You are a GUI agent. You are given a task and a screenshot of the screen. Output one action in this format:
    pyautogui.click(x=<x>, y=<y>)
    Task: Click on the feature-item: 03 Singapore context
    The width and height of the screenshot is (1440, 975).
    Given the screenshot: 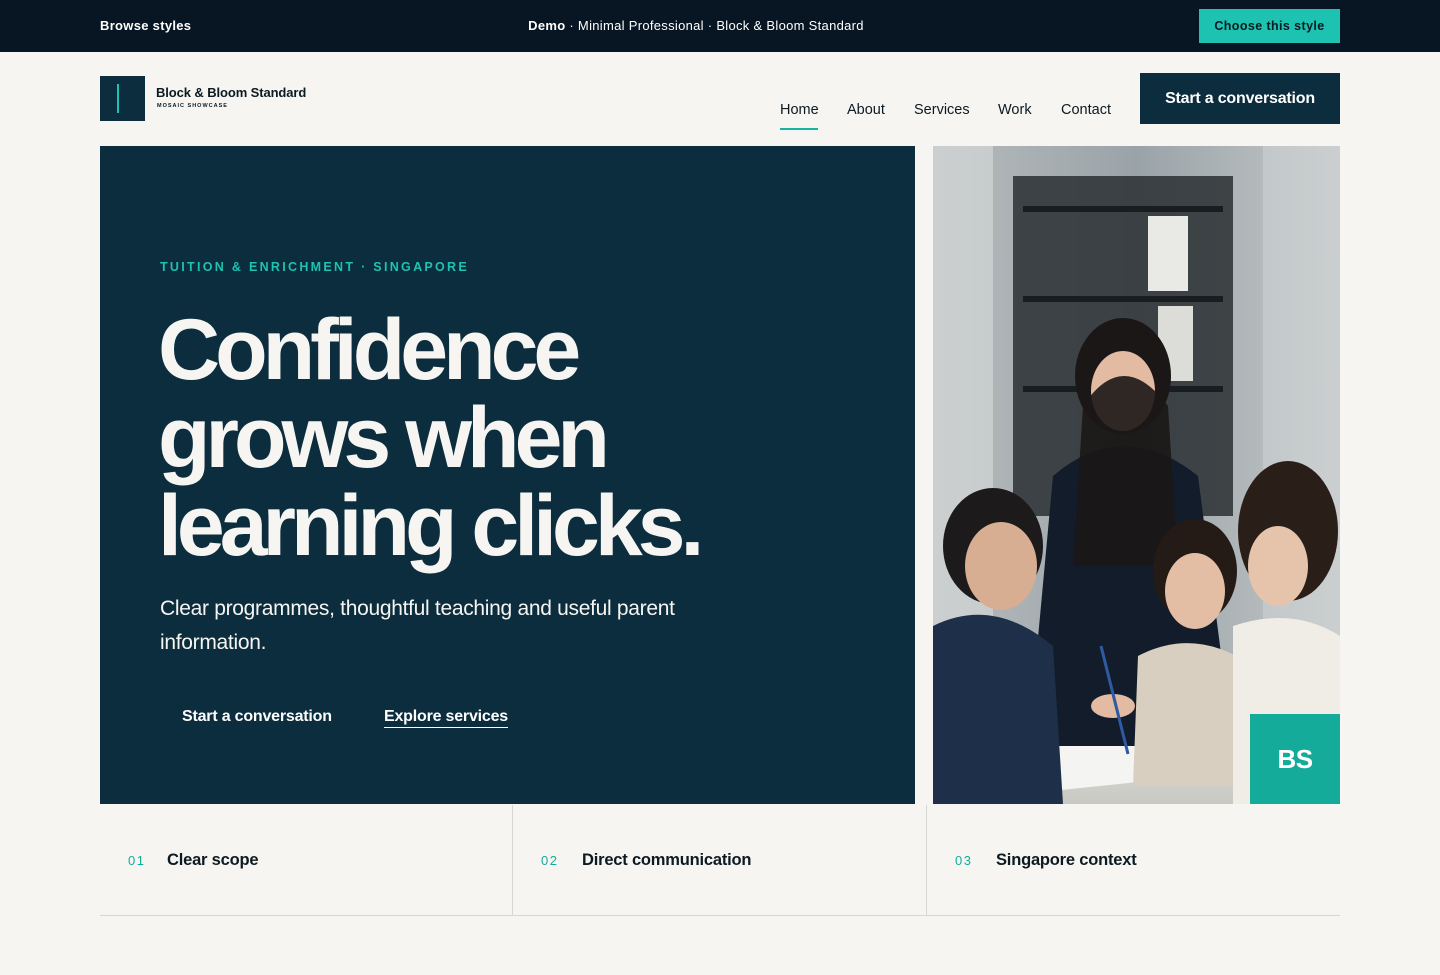 What is the action you would take?
    pyautogui.click(x=1132, y=860)
    